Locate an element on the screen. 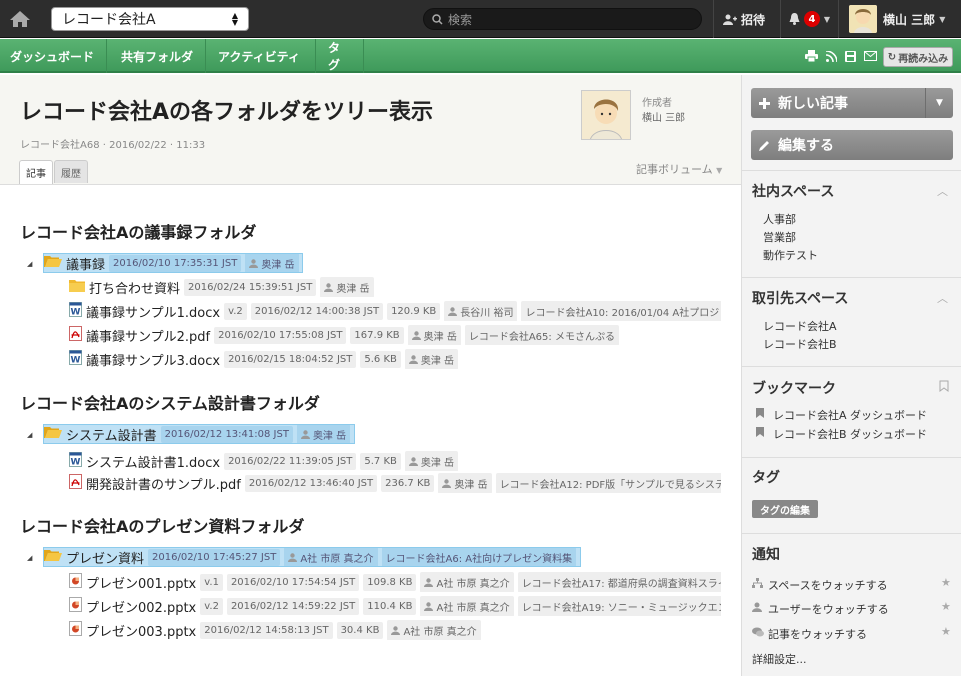 This screenshot has height=676, width=961. folder-name: システム設計書 is located at coordinates (111, 434).